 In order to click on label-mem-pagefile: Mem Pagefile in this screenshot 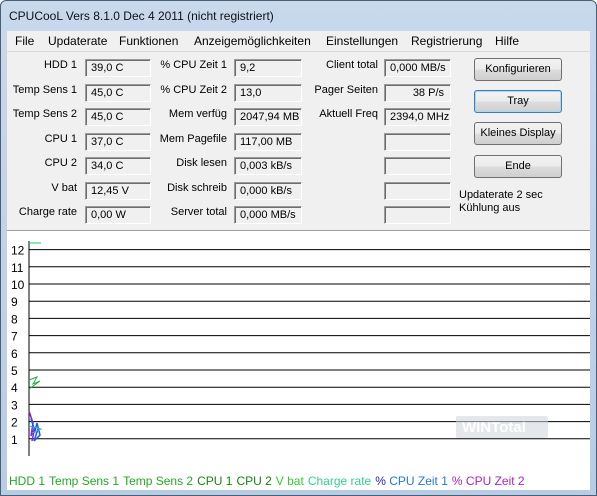, I will do `click(193, 139)`.